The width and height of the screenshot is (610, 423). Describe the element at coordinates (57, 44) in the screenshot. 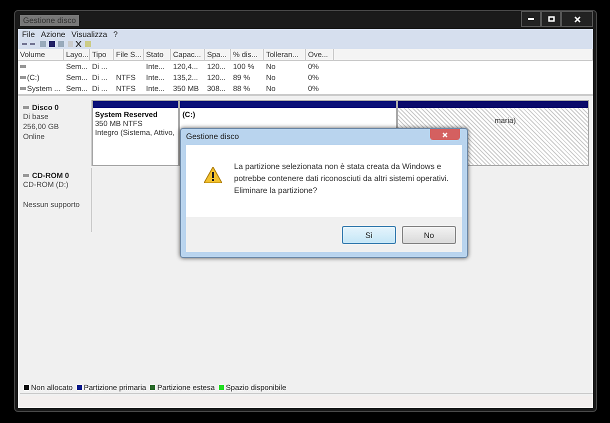

I see `toolbar-icons` at that location.